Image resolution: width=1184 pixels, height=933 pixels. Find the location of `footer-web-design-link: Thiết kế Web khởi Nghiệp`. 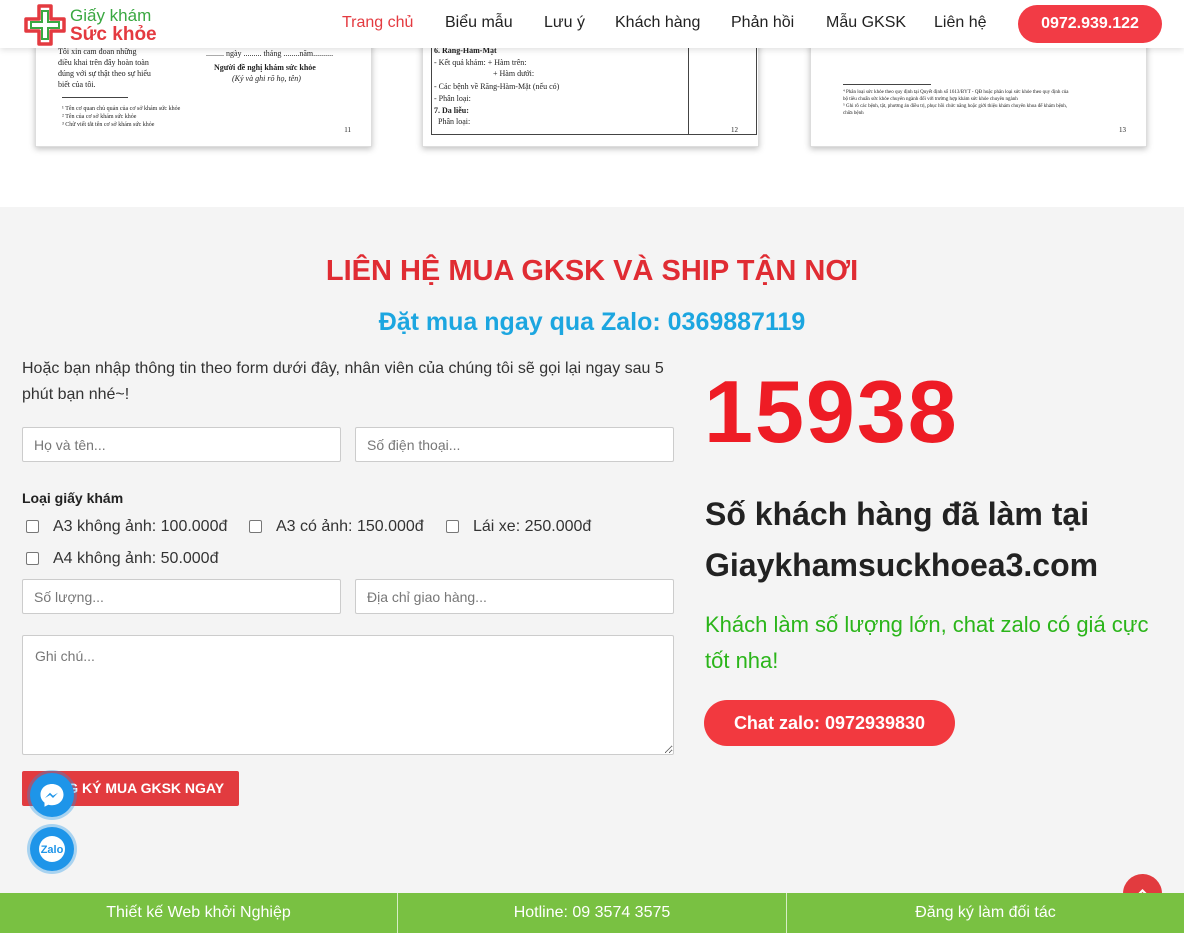

footer-web-design-link: Thiết kế Web khởi Nghiệp is located at coordinates (198, 913).